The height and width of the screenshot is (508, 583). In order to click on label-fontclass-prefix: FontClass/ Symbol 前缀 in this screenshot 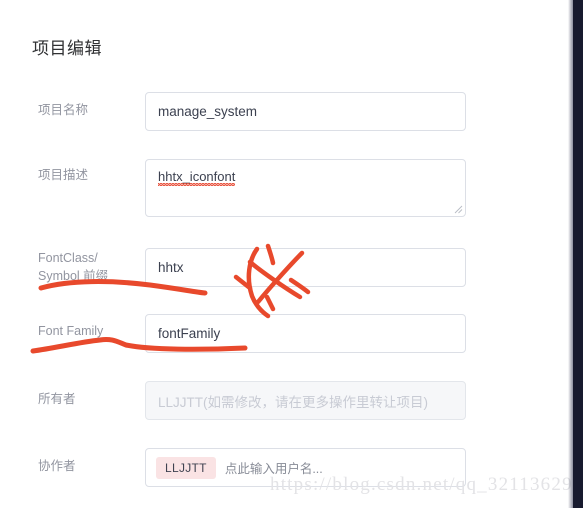, I will do `click(88, 267)`.